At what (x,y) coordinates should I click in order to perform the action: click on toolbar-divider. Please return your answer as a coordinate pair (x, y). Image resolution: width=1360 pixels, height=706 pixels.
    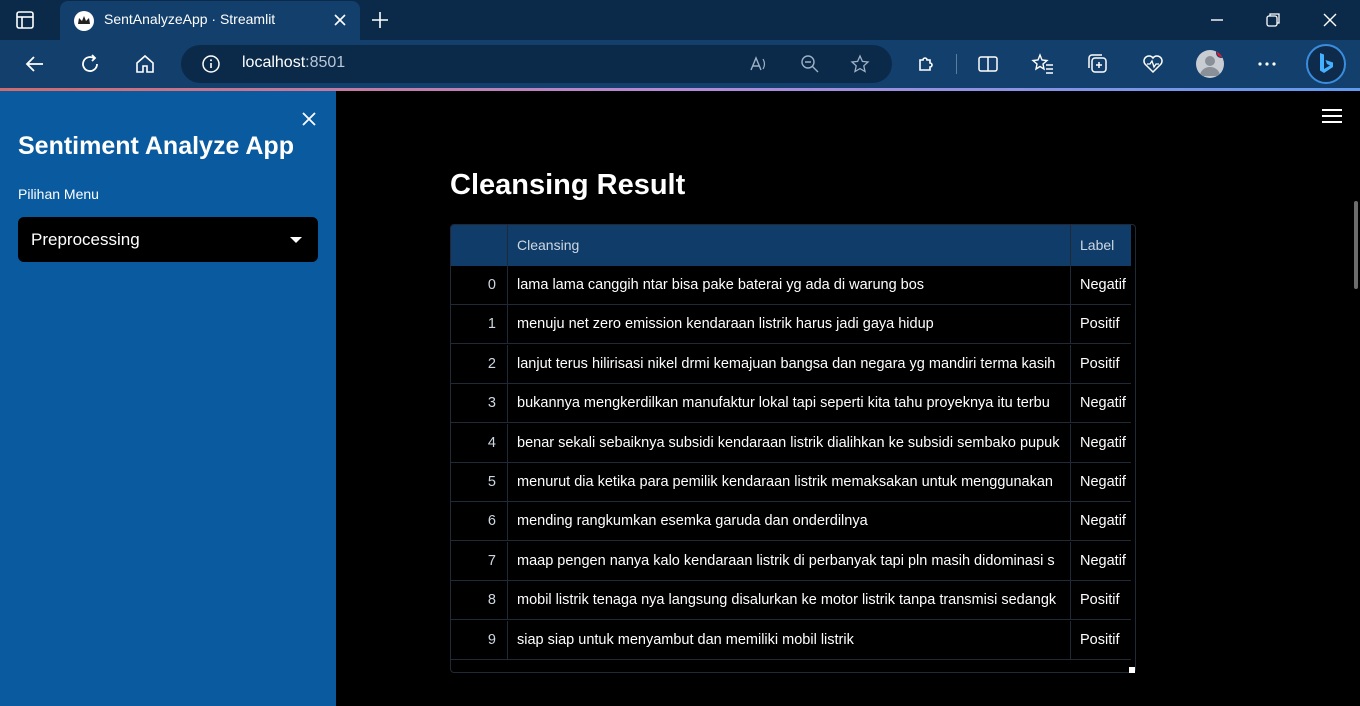
    Looking at the image, I should click on (956, 64).